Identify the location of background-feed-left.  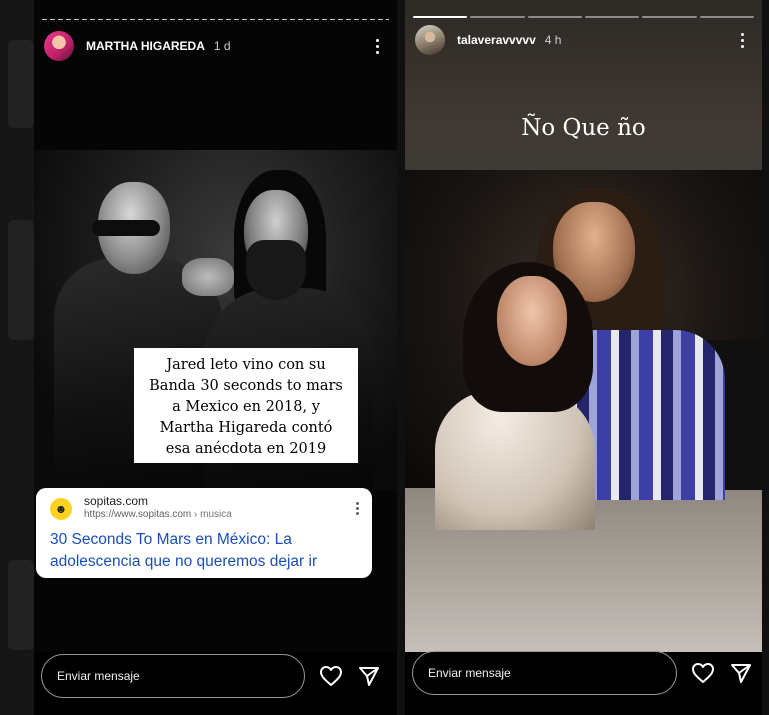
(17, 357).